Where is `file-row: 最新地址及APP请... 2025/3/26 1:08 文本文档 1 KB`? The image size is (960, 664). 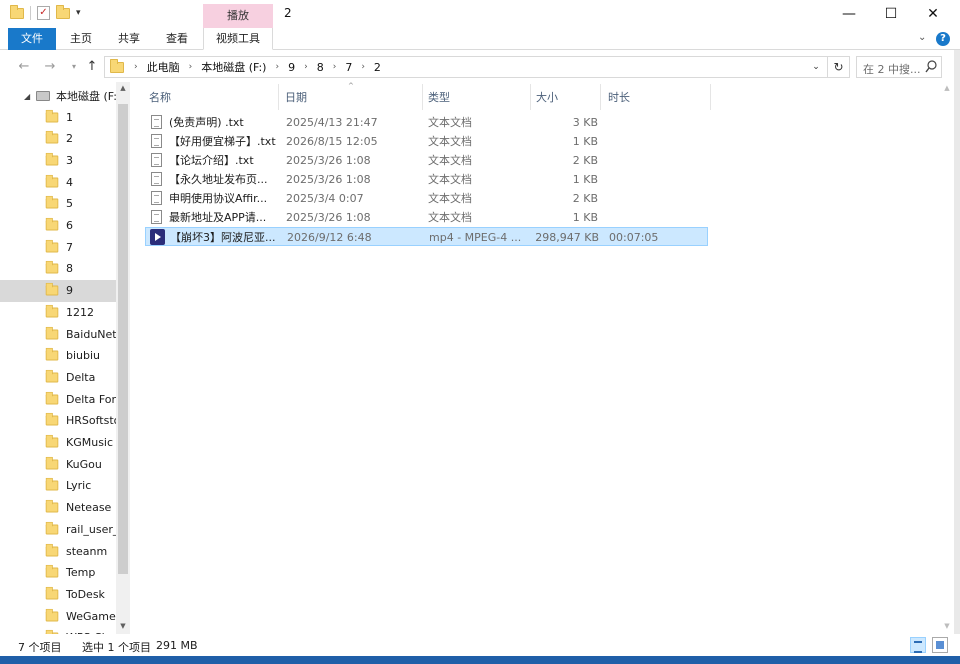 file-row: 最新地址及APP请... 2025/3/26 1:08 文本文档 1 KB is located at coordinates (426, 217).